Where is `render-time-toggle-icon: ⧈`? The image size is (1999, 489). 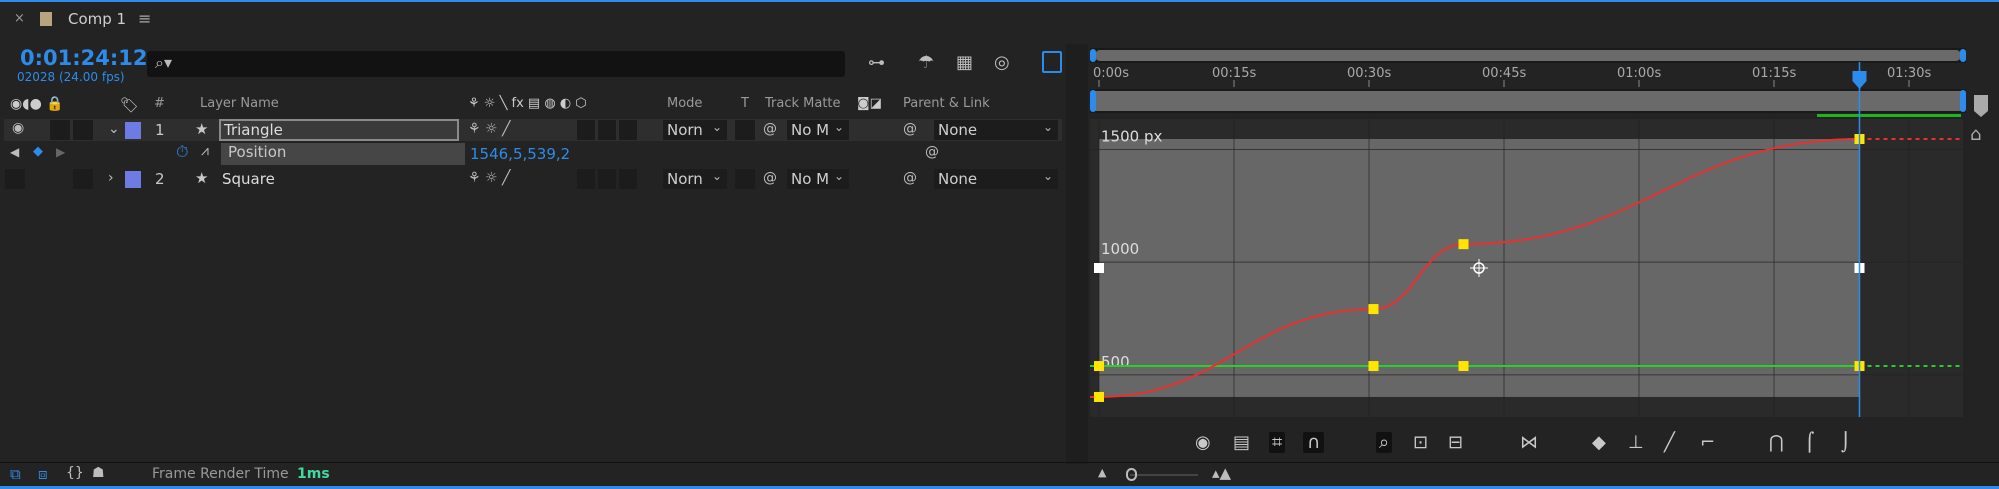 render-time-toggle-icon: ⧈ is located at coordinates (43, 474).